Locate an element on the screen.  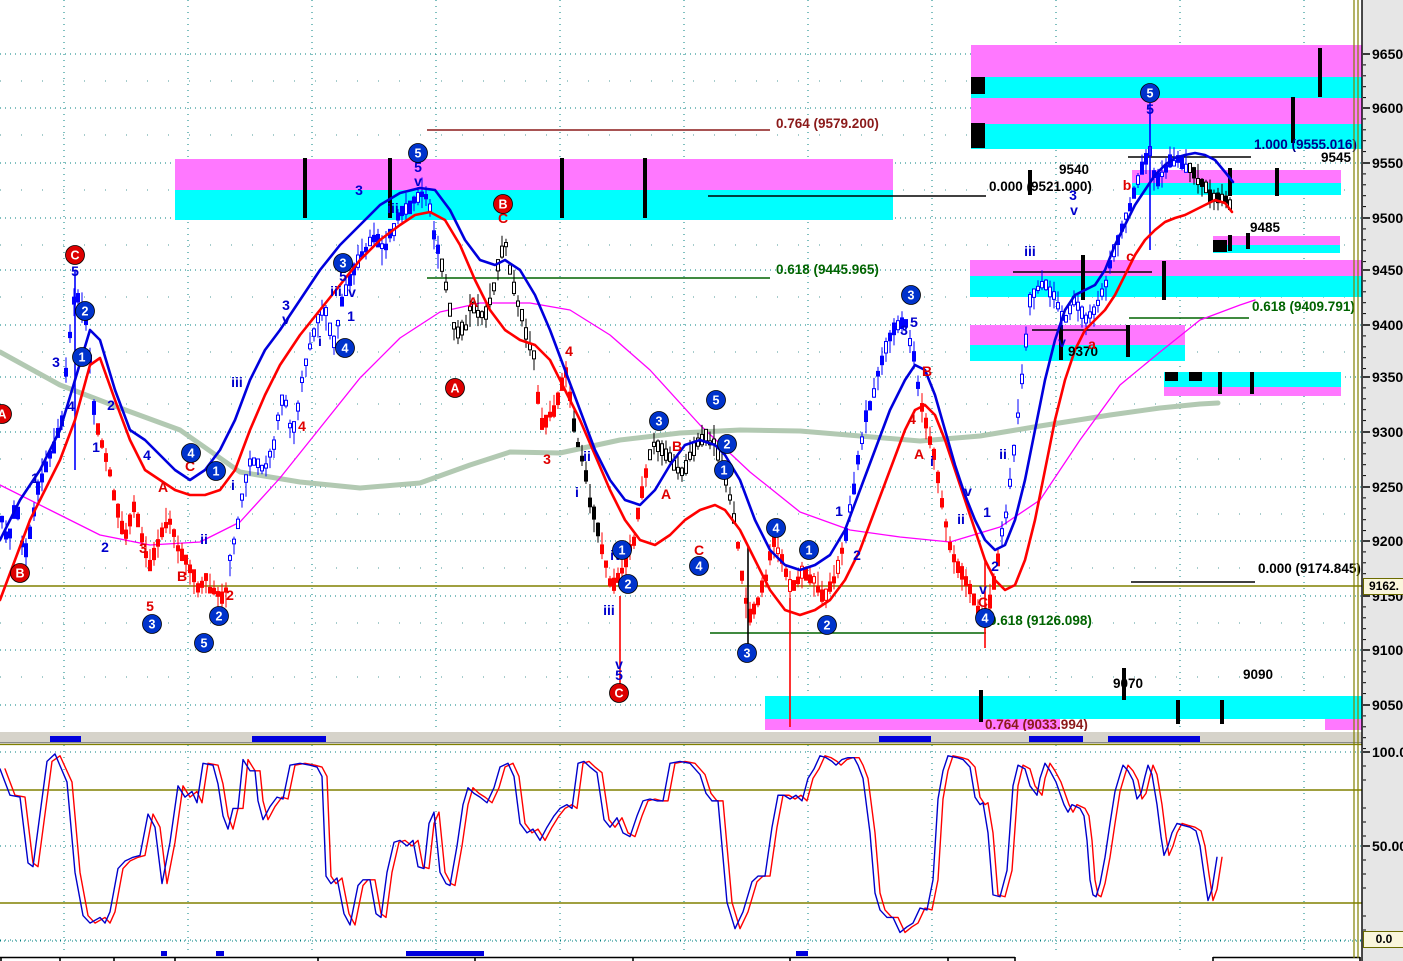
svg-text: 9050 is located at coordinates (1387, 705).